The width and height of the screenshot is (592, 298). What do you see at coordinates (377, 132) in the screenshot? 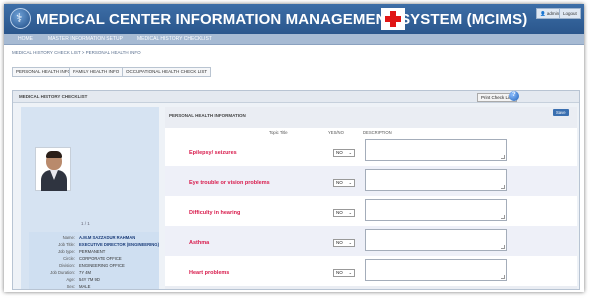
I see `column-header-description: DESCRIPTION` at bounding box center [377, 132].